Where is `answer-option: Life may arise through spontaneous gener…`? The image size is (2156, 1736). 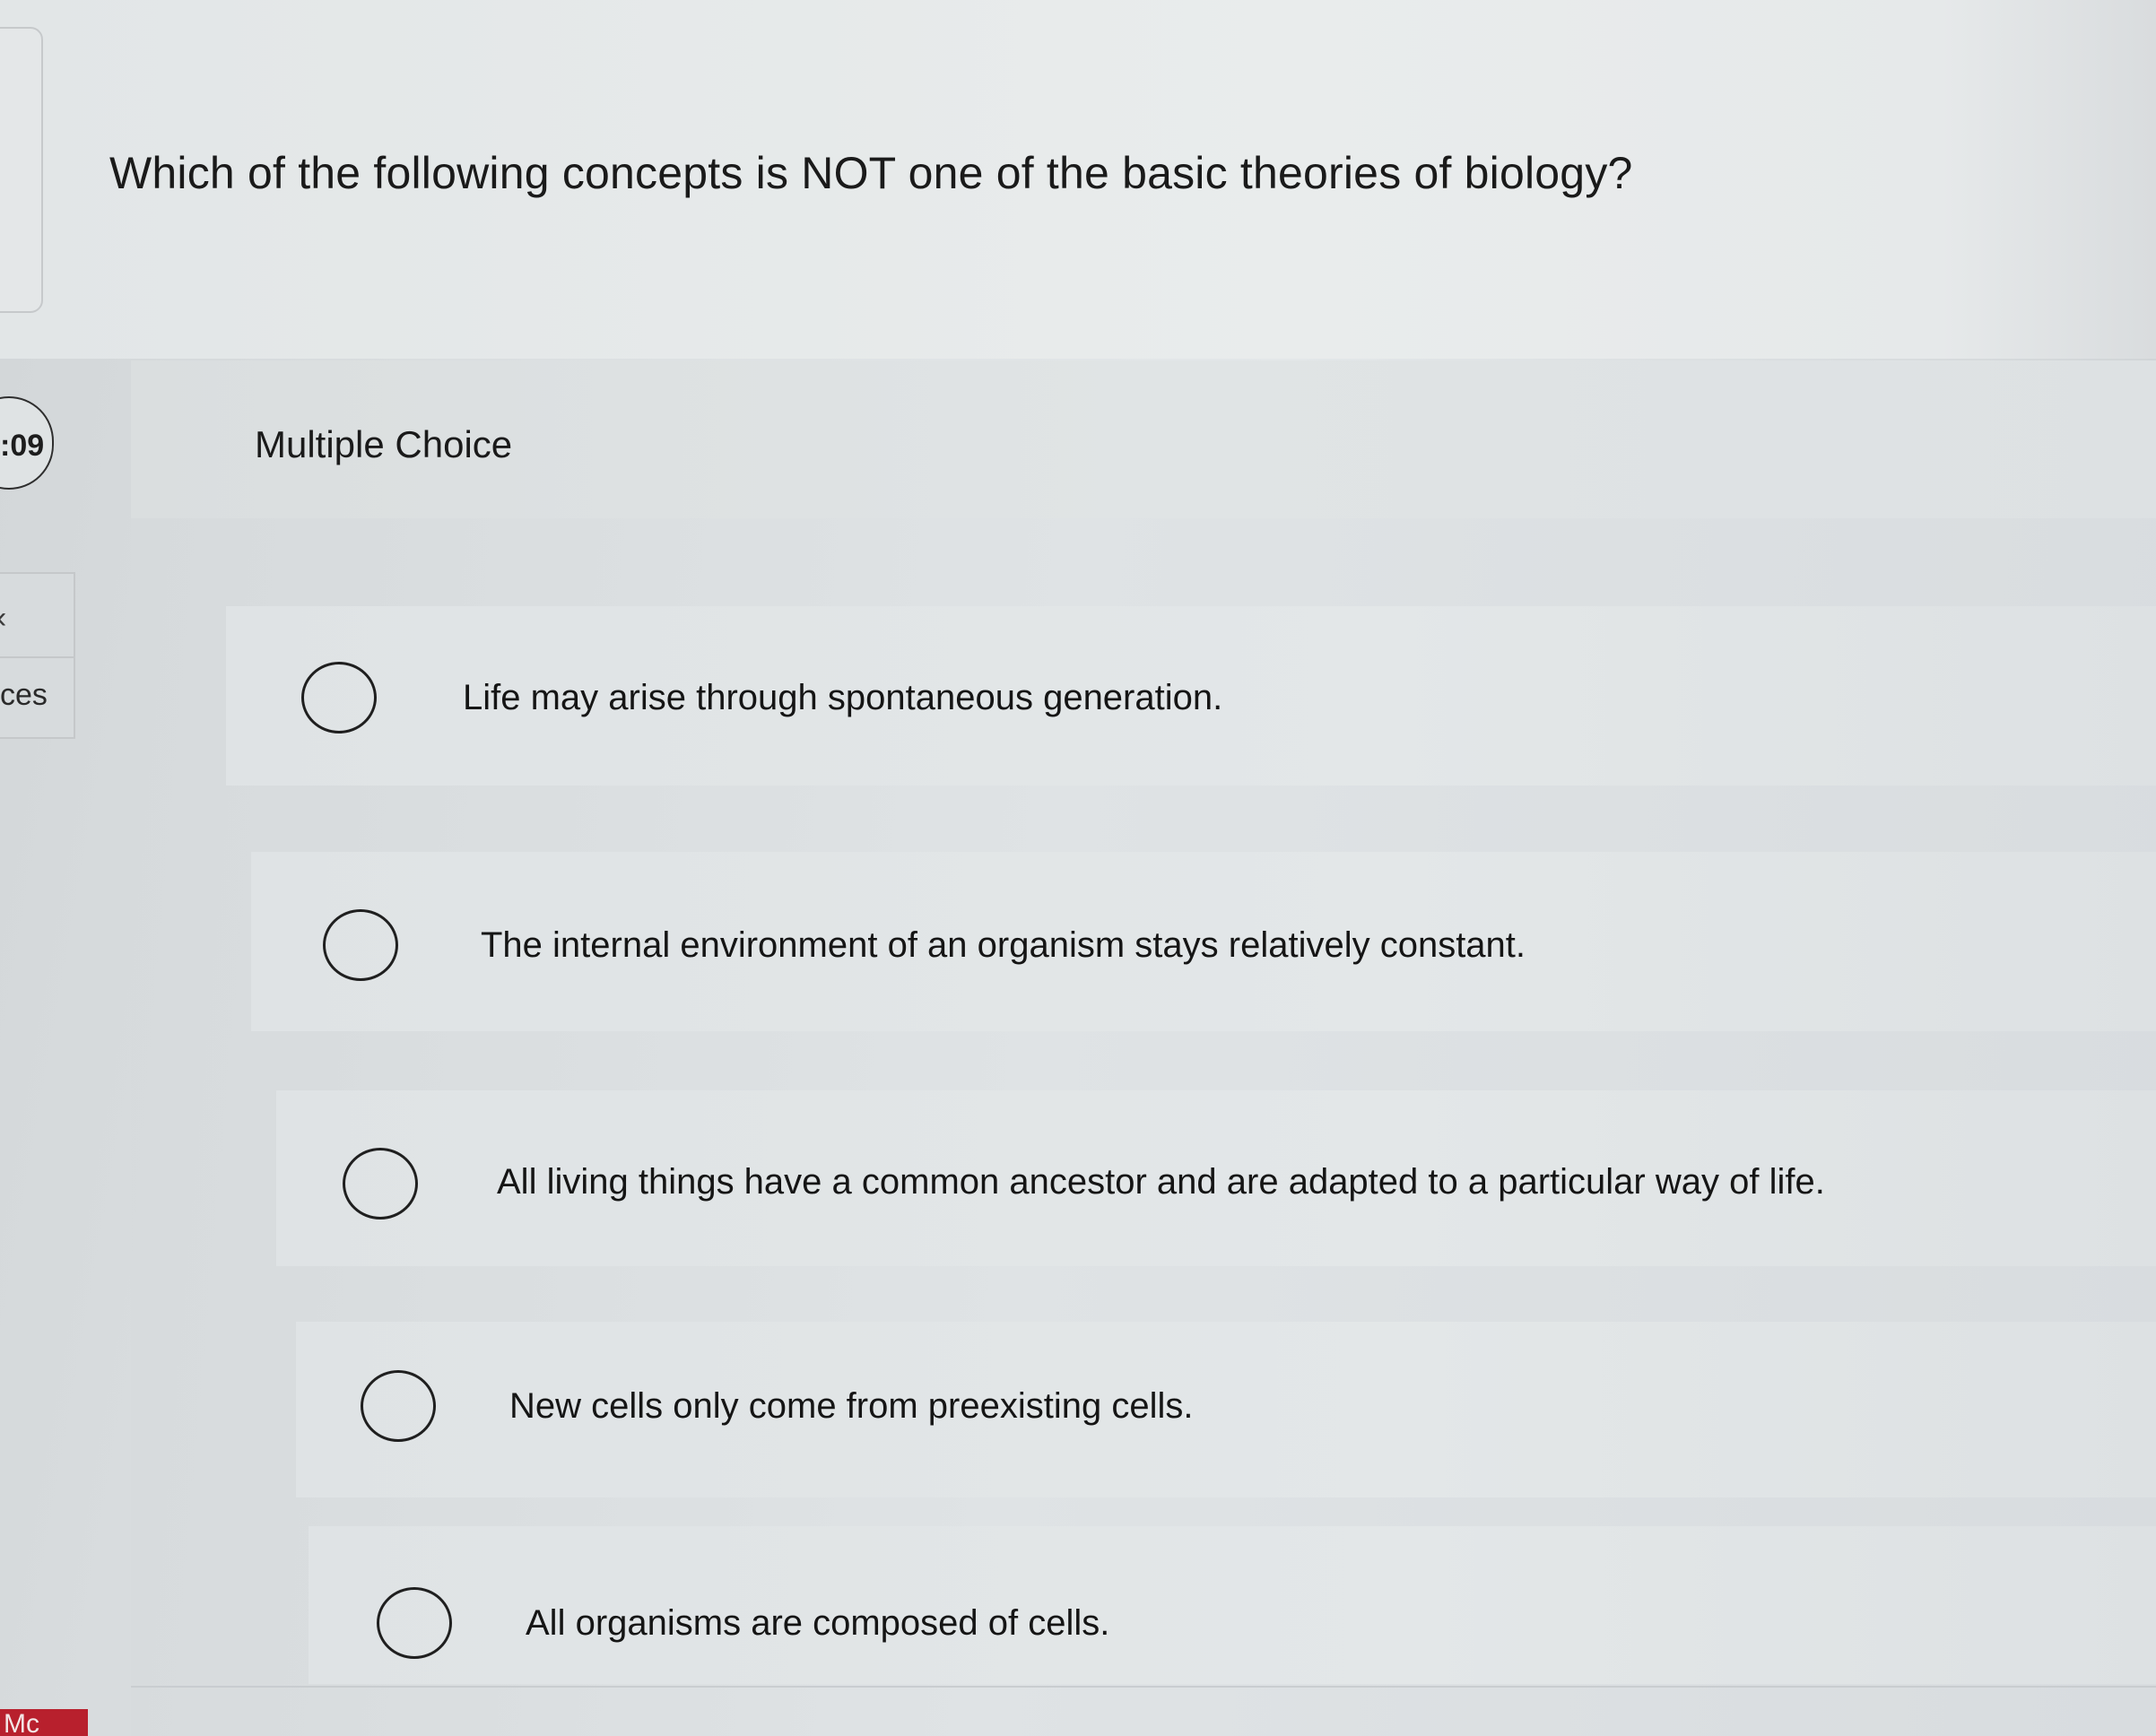
answer-option: Life may arise through spontaneous gener… is located at coordinates (1191, 696).